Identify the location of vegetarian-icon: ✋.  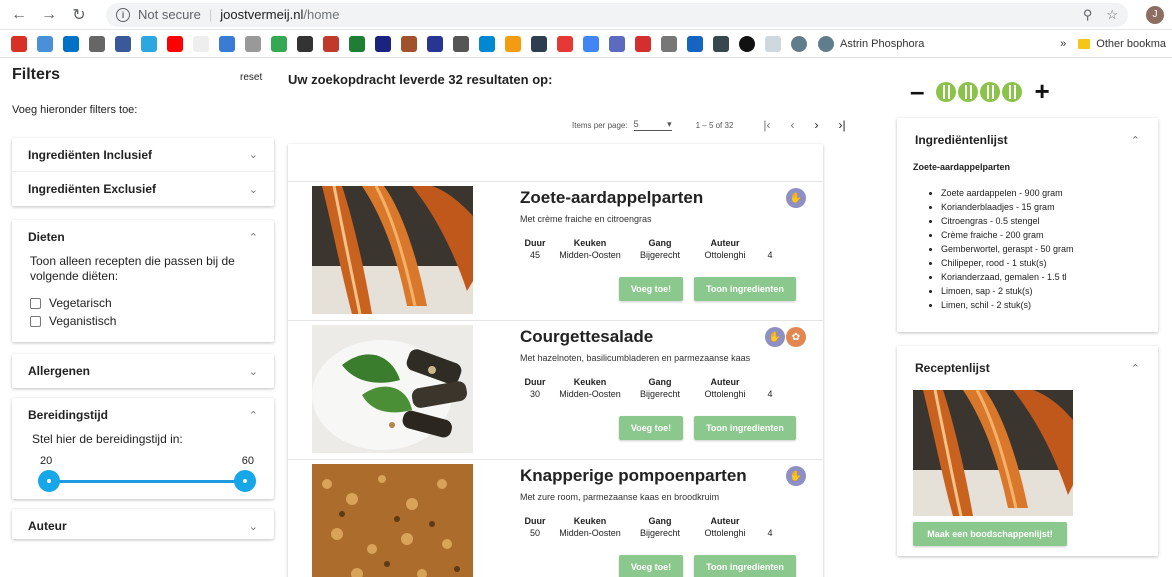
(796, 198).